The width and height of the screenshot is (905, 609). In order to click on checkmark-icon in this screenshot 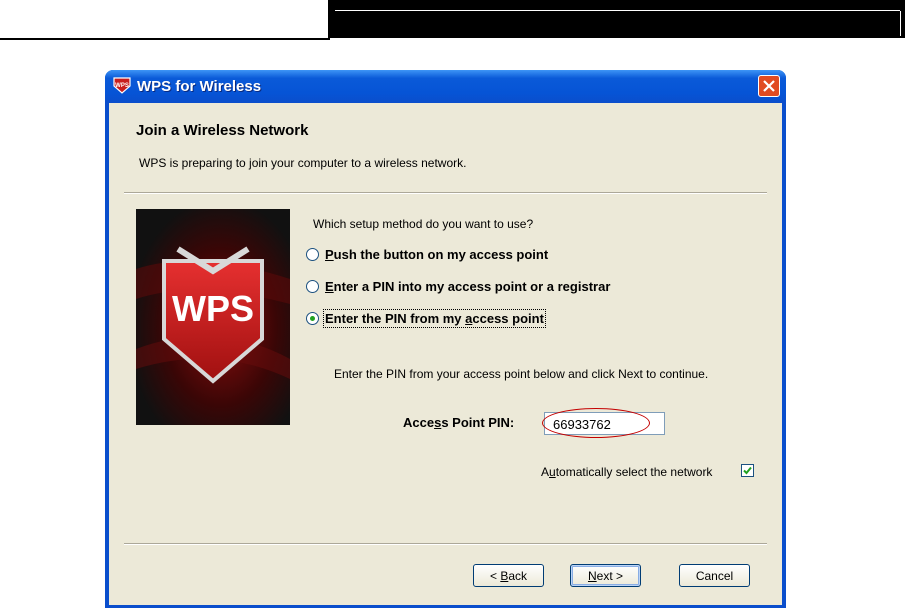, I will do `click(747, 470)`.